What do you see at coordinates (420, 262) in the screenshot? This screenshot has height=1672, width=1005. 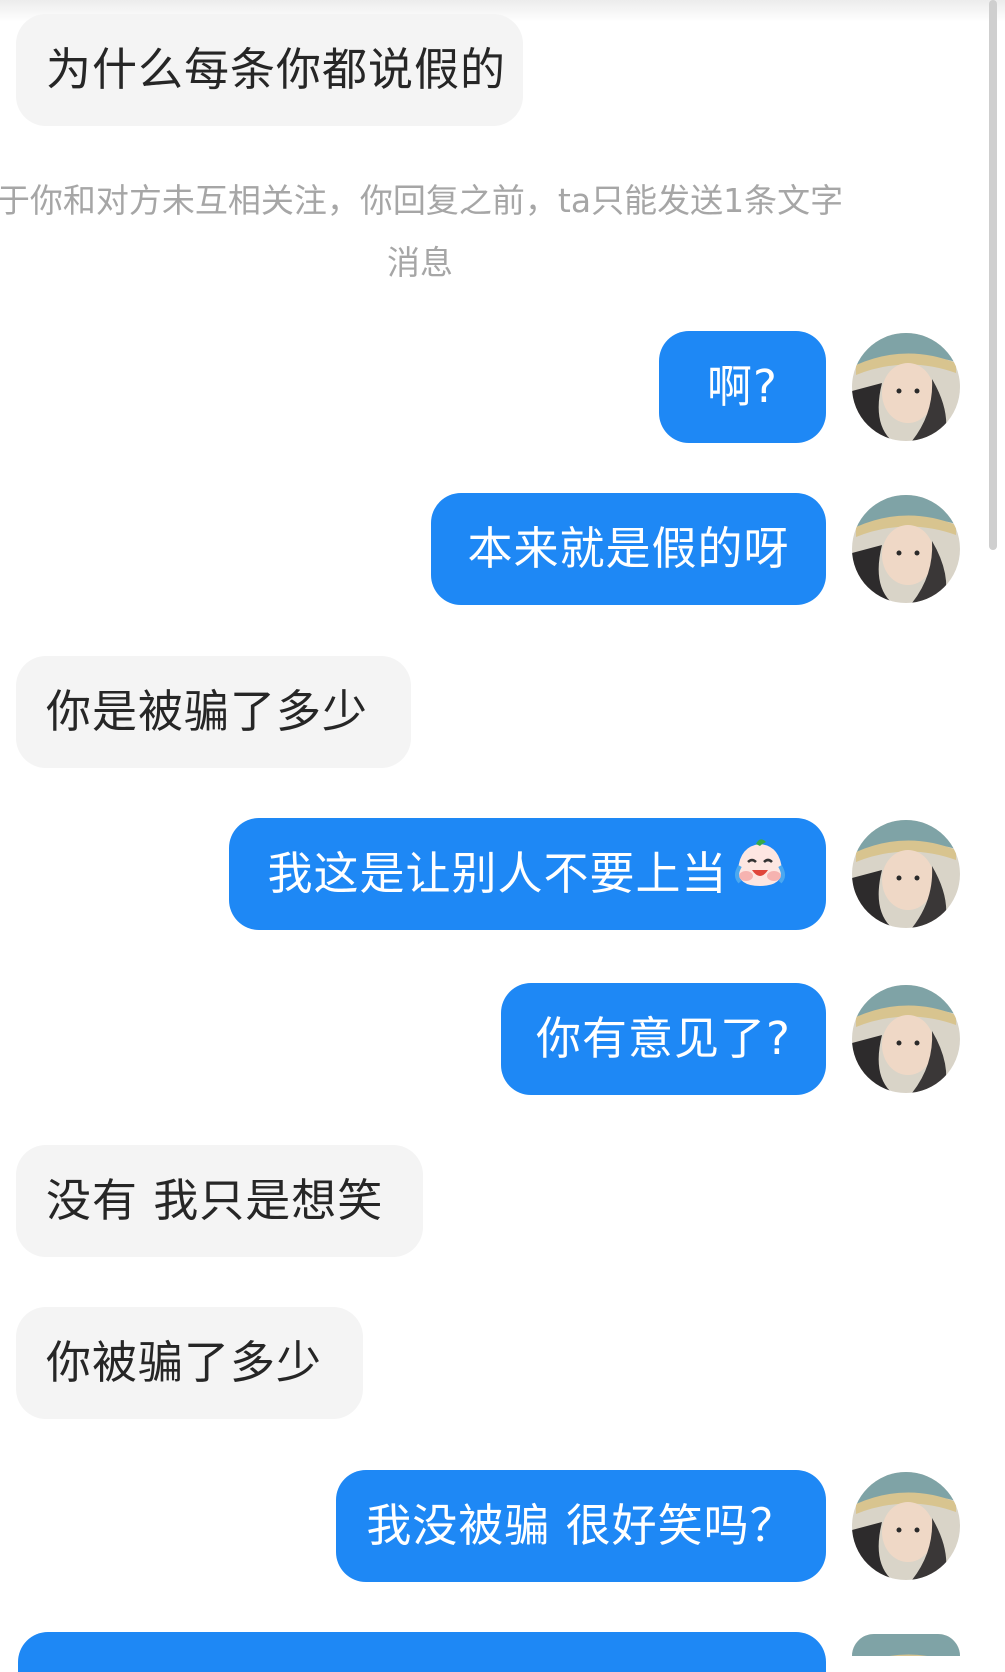 I see `notice-line-2: 消息` at bounding box center [420, 262].